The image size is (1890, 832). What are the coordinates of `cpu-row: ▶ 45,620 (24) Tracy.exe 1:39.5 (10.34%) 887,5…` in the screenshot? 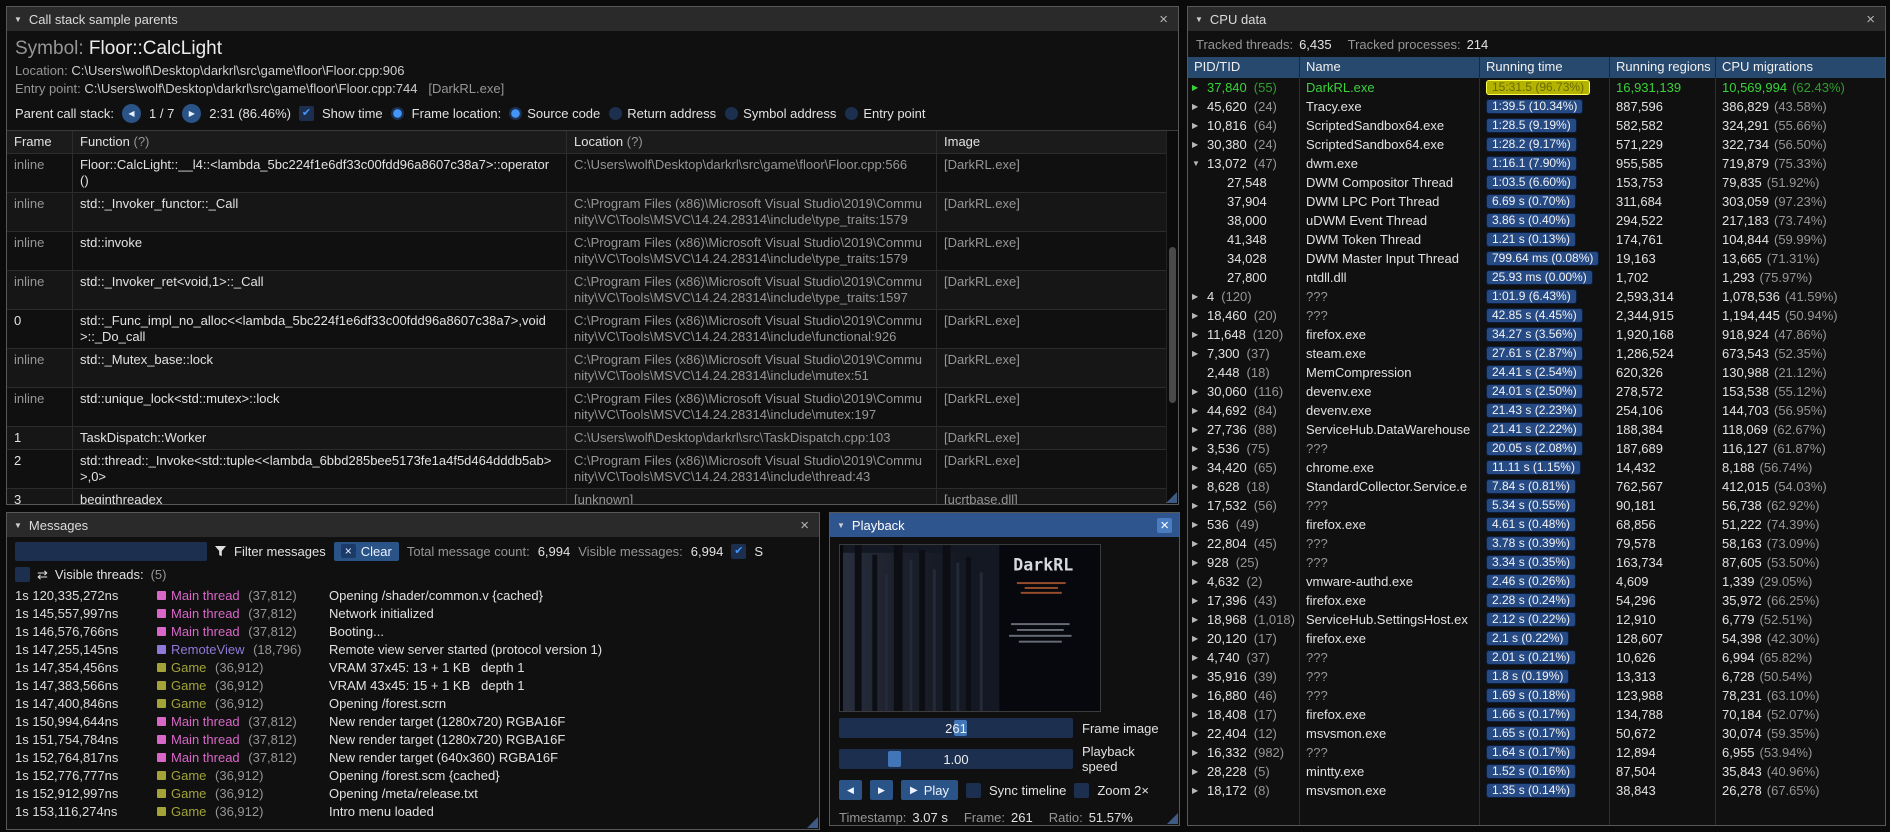 It's located at (1536, 106).